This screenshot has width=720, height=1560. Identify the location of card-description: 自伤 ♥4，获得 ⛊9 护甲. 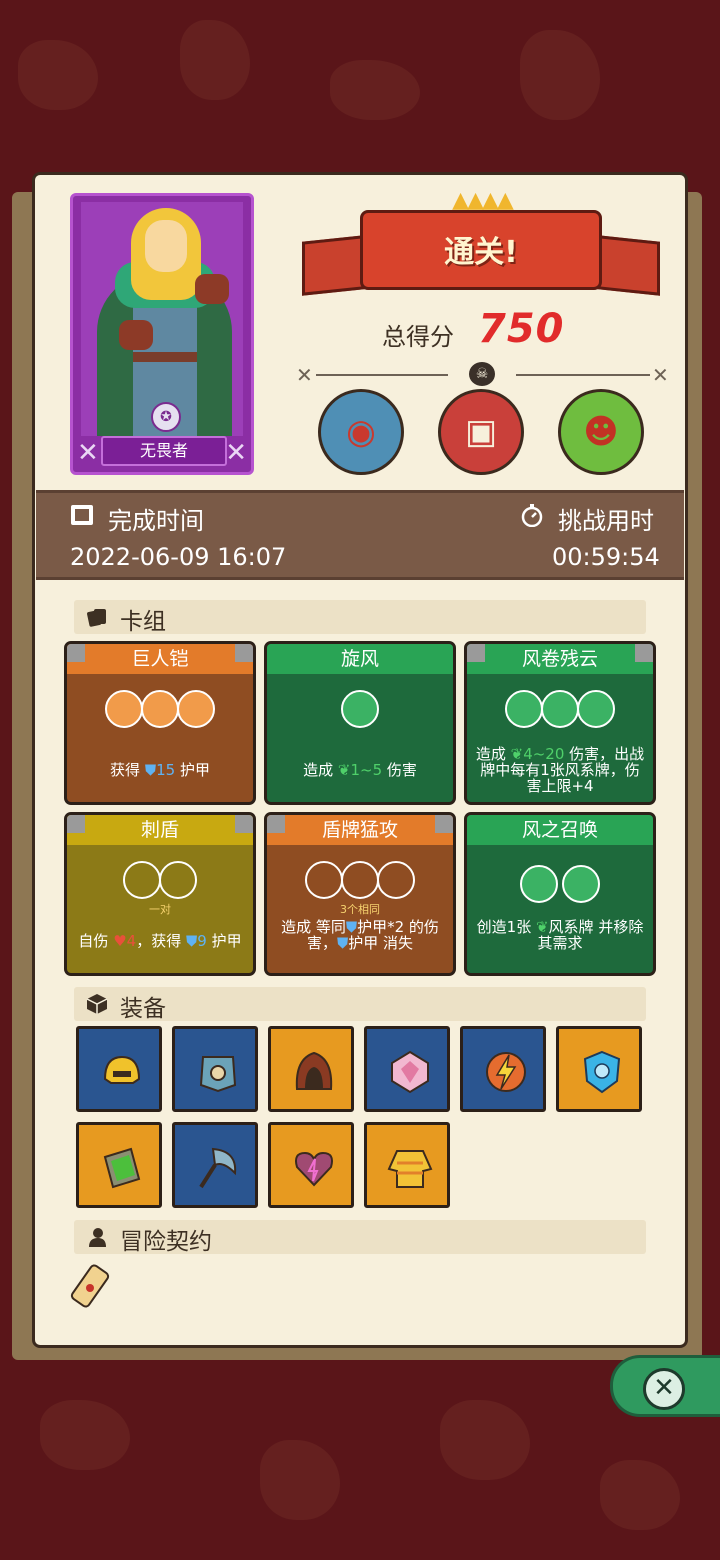
(160, 941).